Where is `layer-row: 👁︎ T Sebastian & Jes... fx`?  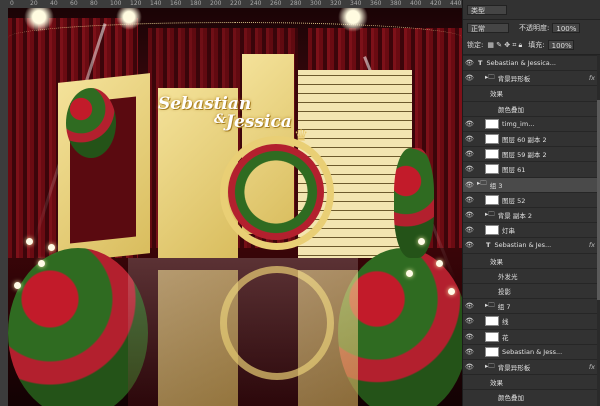 layer-row: 👁︎ T Sebastian & Jes... fx is located at coordinates (531, 244).